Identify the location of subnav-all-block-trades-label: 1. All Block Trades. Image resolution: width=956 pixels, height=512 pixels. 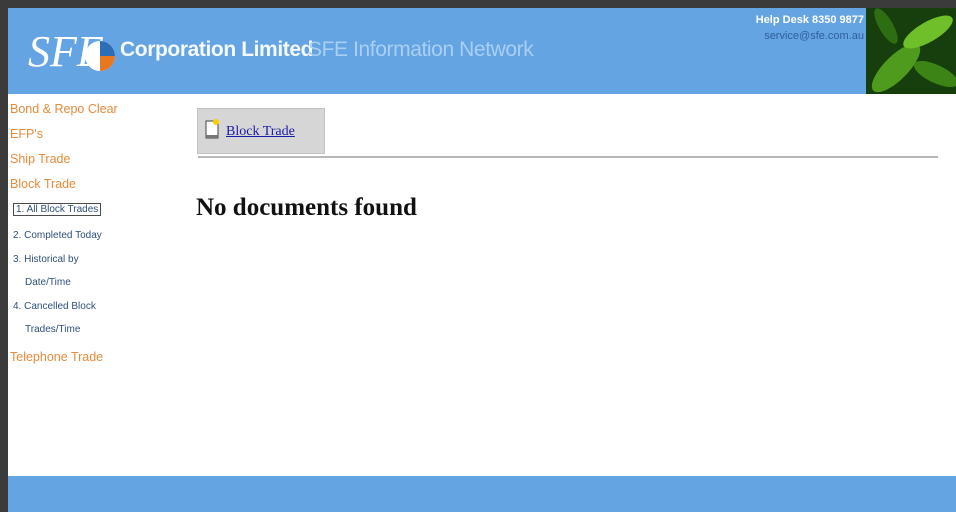
(57, 209).